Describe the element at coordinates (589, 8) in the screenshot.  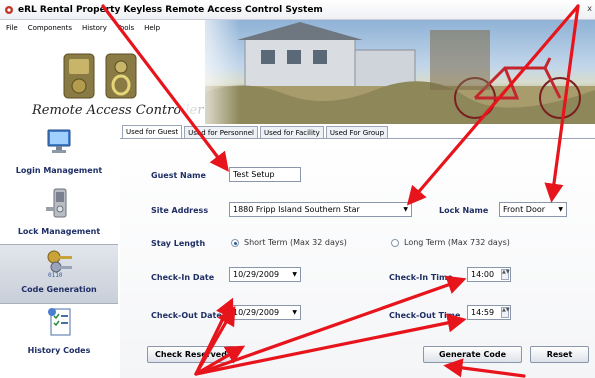
I see `close-icon: x` at that location.